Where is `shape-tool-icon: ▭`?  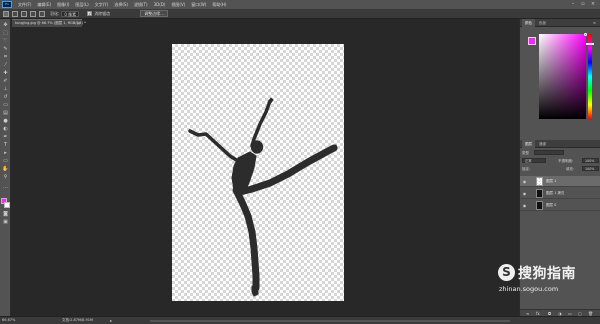 shape-tool-icon: ▭ is located at coordinates (5, 161).